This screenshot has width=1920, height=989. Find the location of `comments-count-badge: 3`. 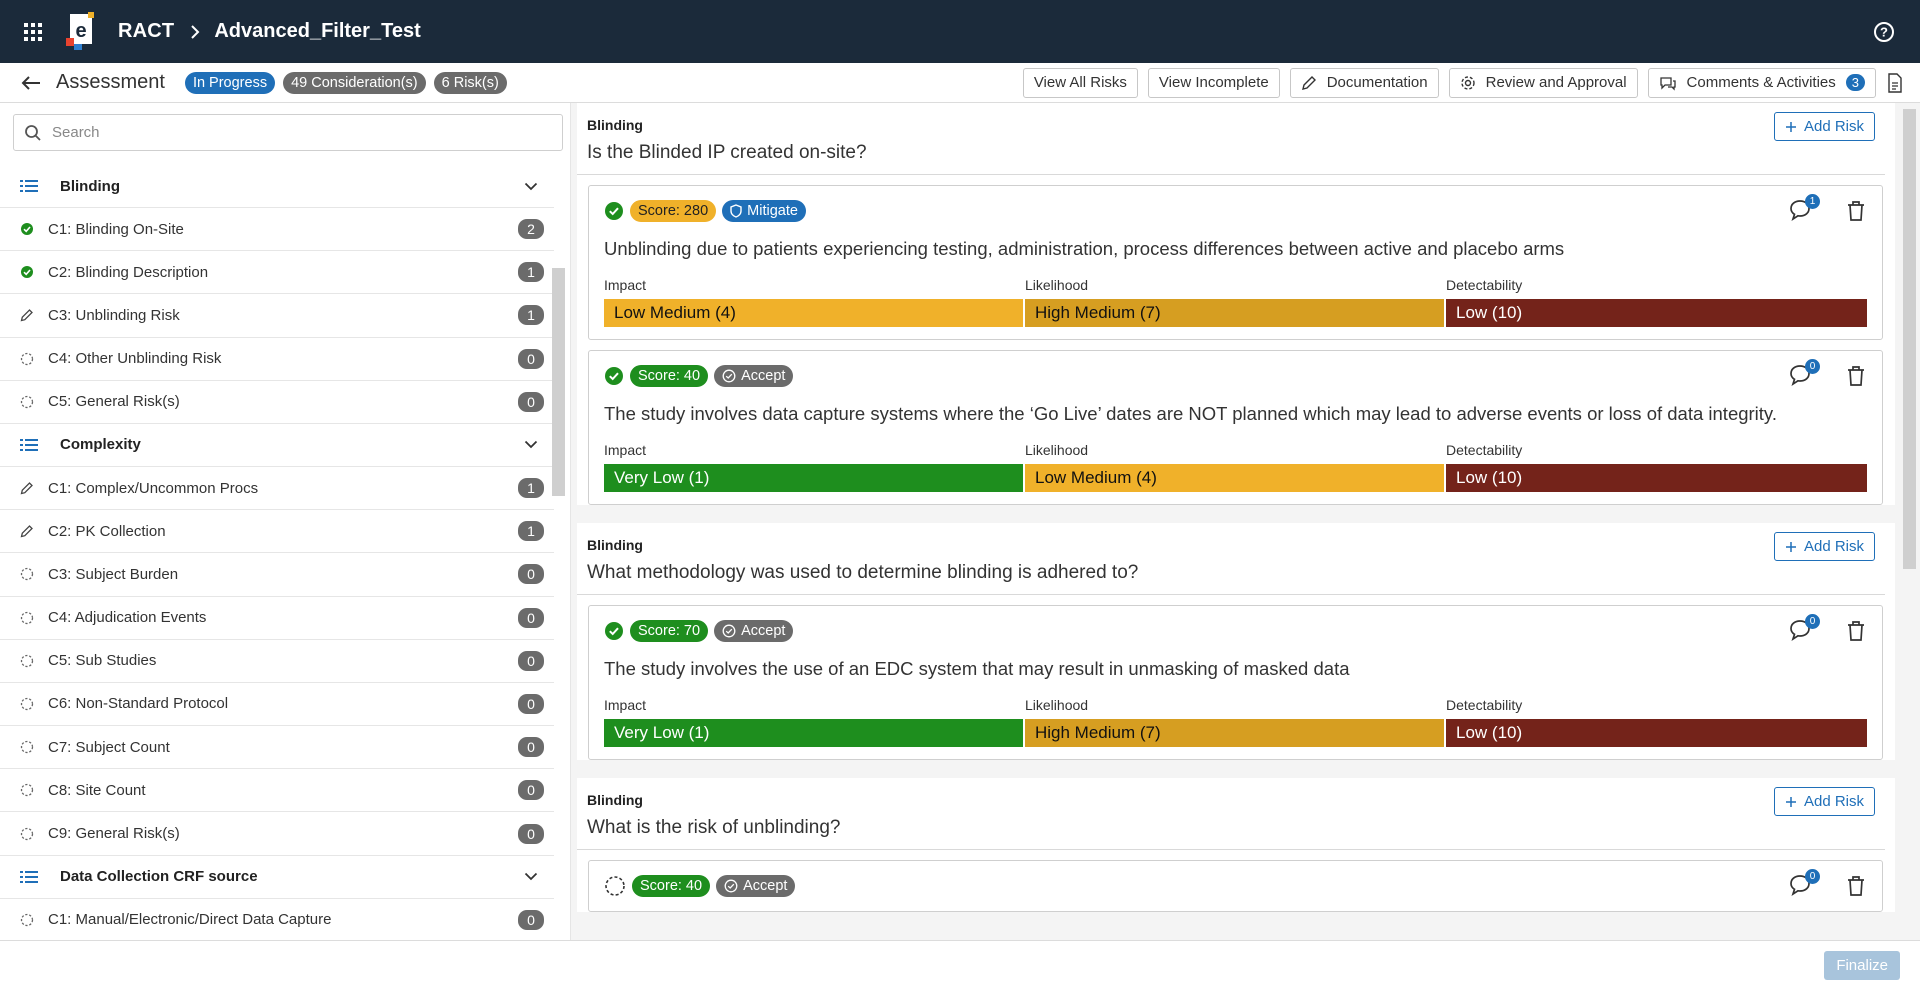

comments-count-badge: 3 is located at coordinates (1855, 82).